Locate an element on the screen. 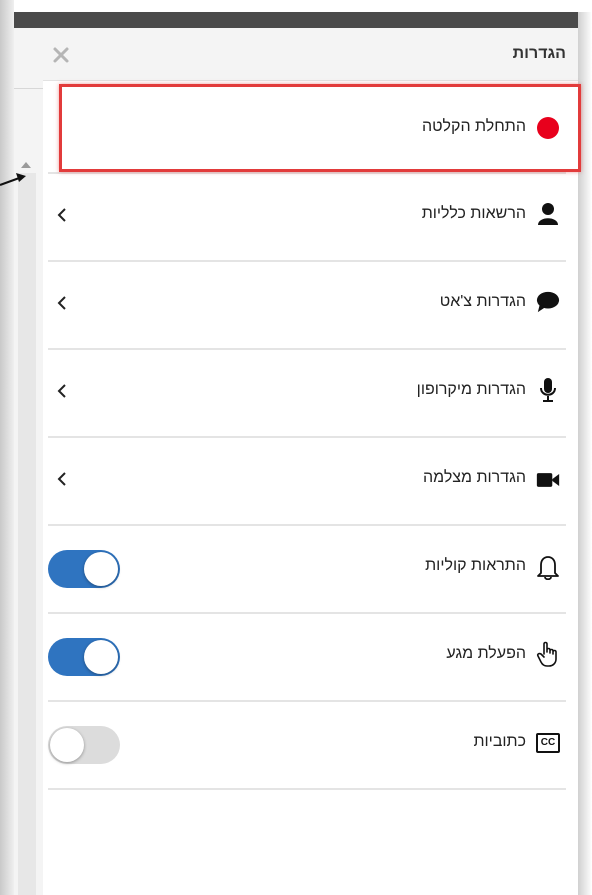 The width and height of the screenshot is (592, 895). microphone-icon is located at coordinates (548, 390).